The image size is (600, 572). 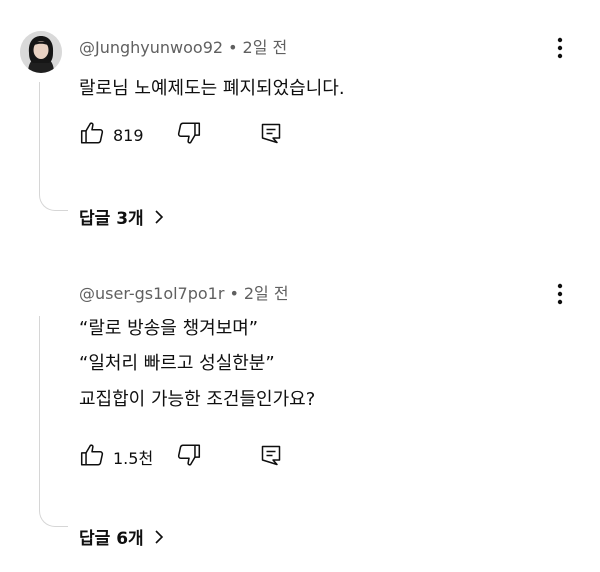 I want to click on comment-meta: @user-gs1ol7po1r • 2일 전, so click(x=184, y=292).